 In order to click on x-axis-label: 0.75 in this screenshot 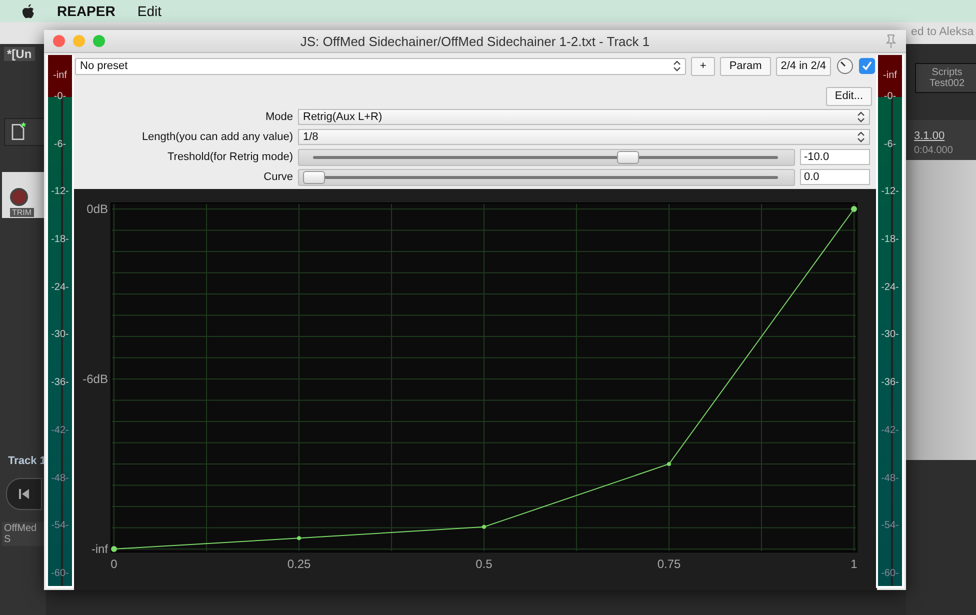, I will do `click(669, 564)`.